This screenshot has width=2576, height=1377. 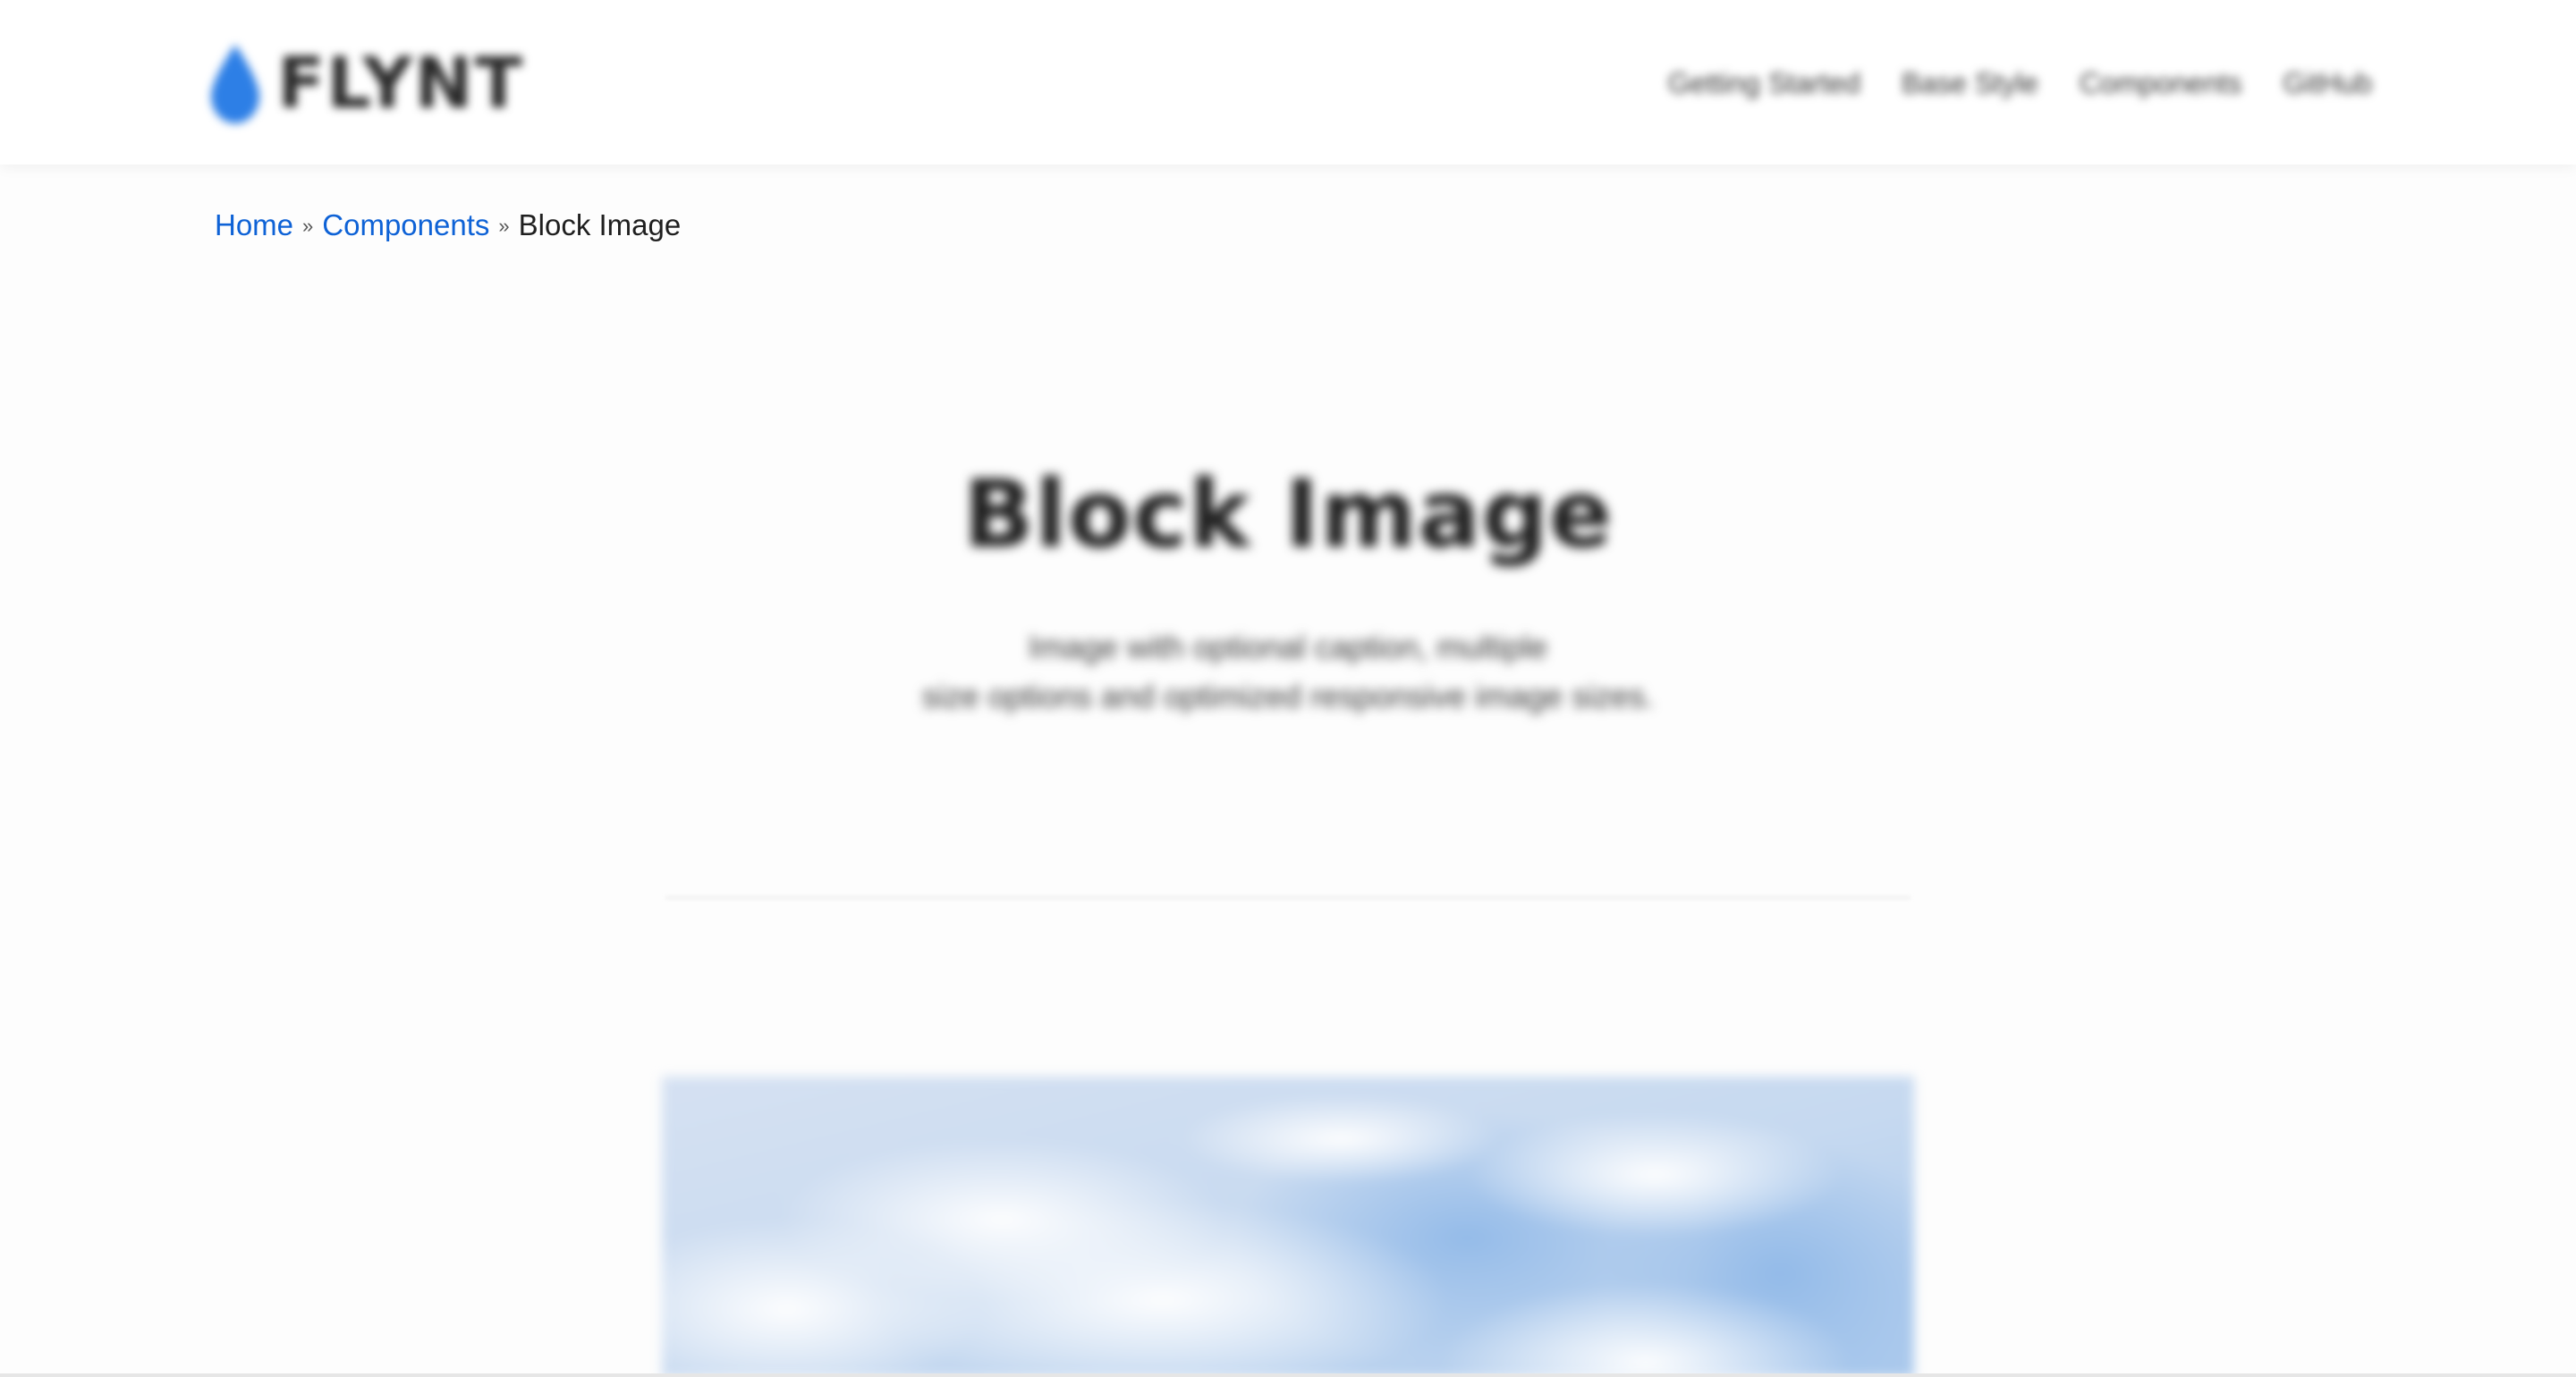 What do you see at coordinates (1288, 898) in the screenshot?
I see `content-divider` at bounding box center [1288, 898].